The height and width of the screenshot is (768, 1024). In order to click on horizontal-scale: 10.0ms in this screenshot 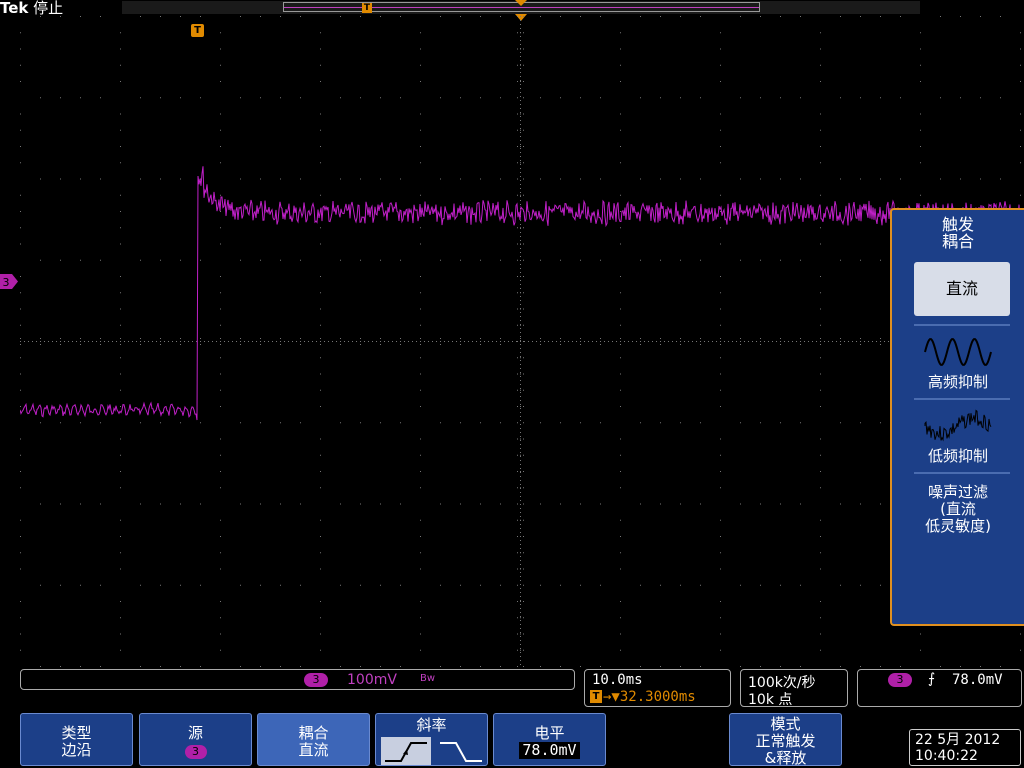, I will do `click(617, 680)`.